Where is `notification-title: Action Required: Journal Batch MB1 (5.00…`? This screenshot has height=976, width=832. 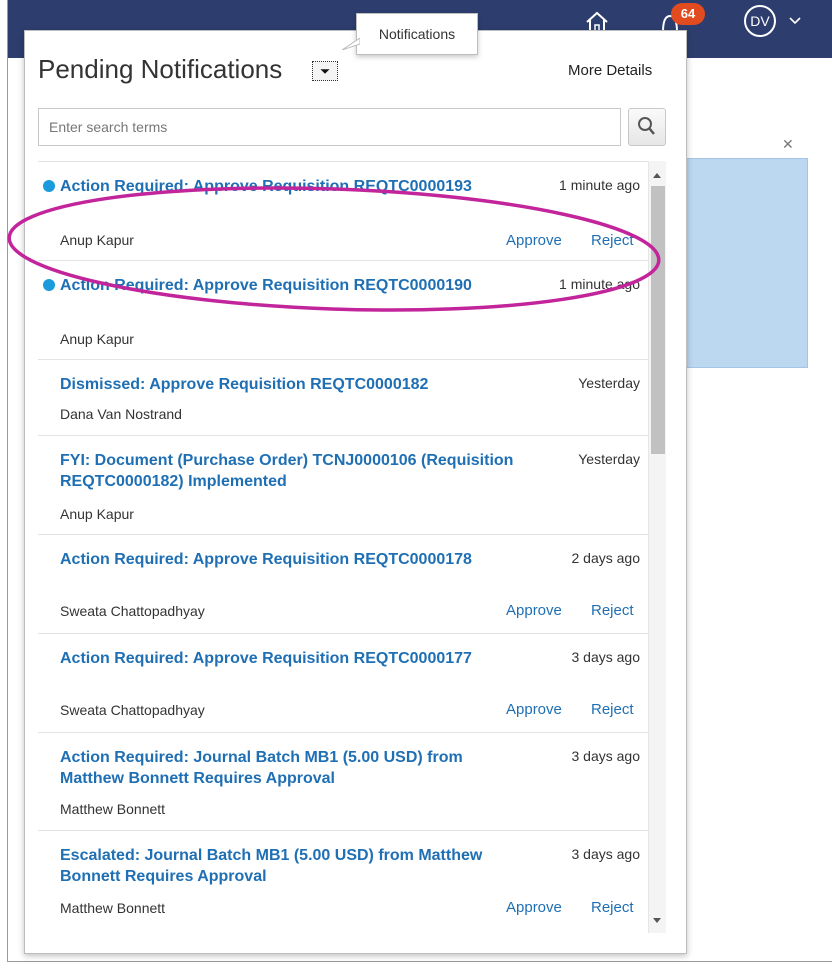
notification-title: Action Required: Journal Batch MB1 (5.00… is located at coordinates (290, 768).